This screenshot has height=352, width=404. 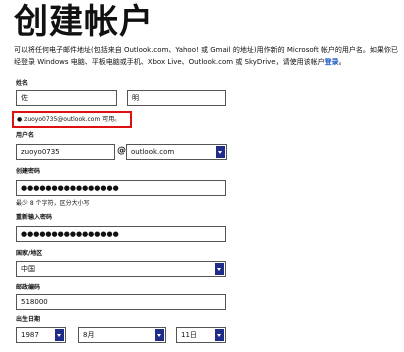 What do you see at coordinates (153, 152) in the screenshot?
I see `domain-select-value: outlook.com` at bounding box center [153, 152].